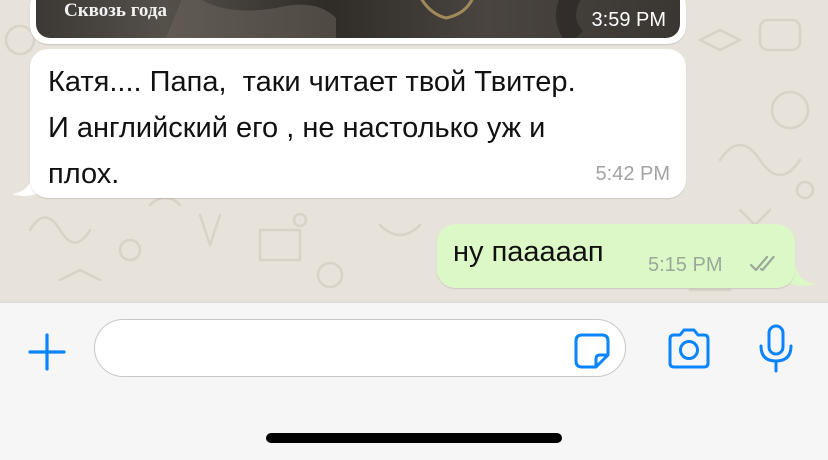  What do you see at coordinates (776, 349) in the screenshot?
I see `microphone-icon` at bounding box center [776, 349].